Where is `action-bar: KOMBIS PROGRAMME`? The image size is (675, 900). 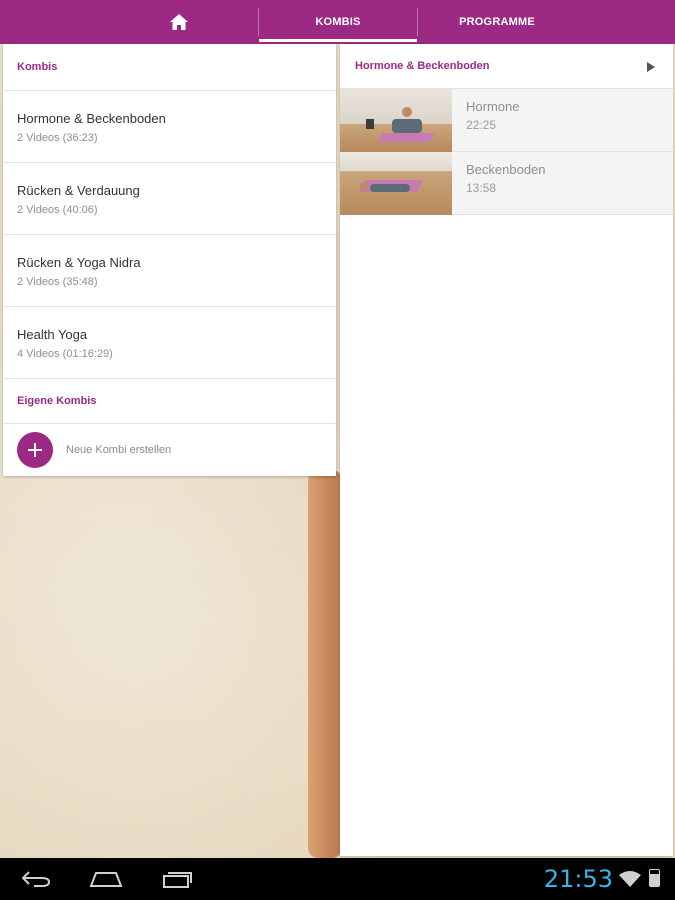 action-bar: KOMBIS PROGRAMME is located at coordinates (337, 22).